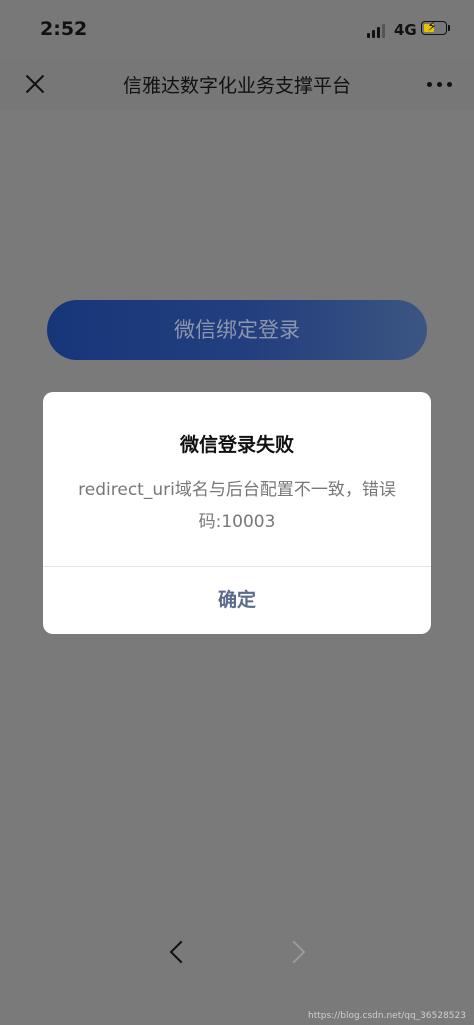 This screenshot has height=1025, width=474. What do you see at coordinates (378, 31) in the screenshot?
I see `signal-icon` at bounding box center [378, 31].